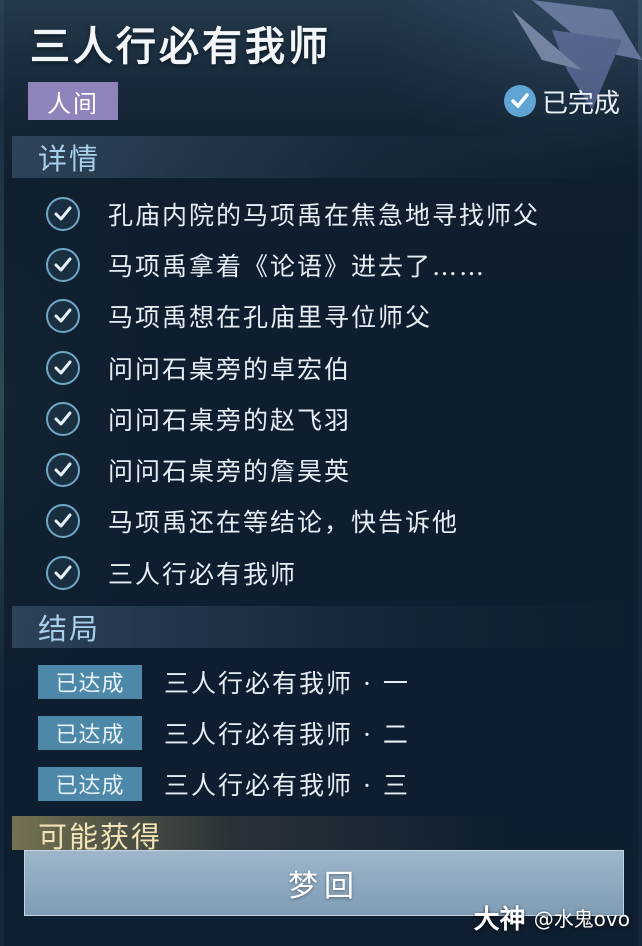 Image resolution: width=642 pixels, height=946 pixels. What do you see at coordinates (581, 919) in the screenshot?
I see `watermark-user: @水鬼ovo` at bounding box center [581, 919].